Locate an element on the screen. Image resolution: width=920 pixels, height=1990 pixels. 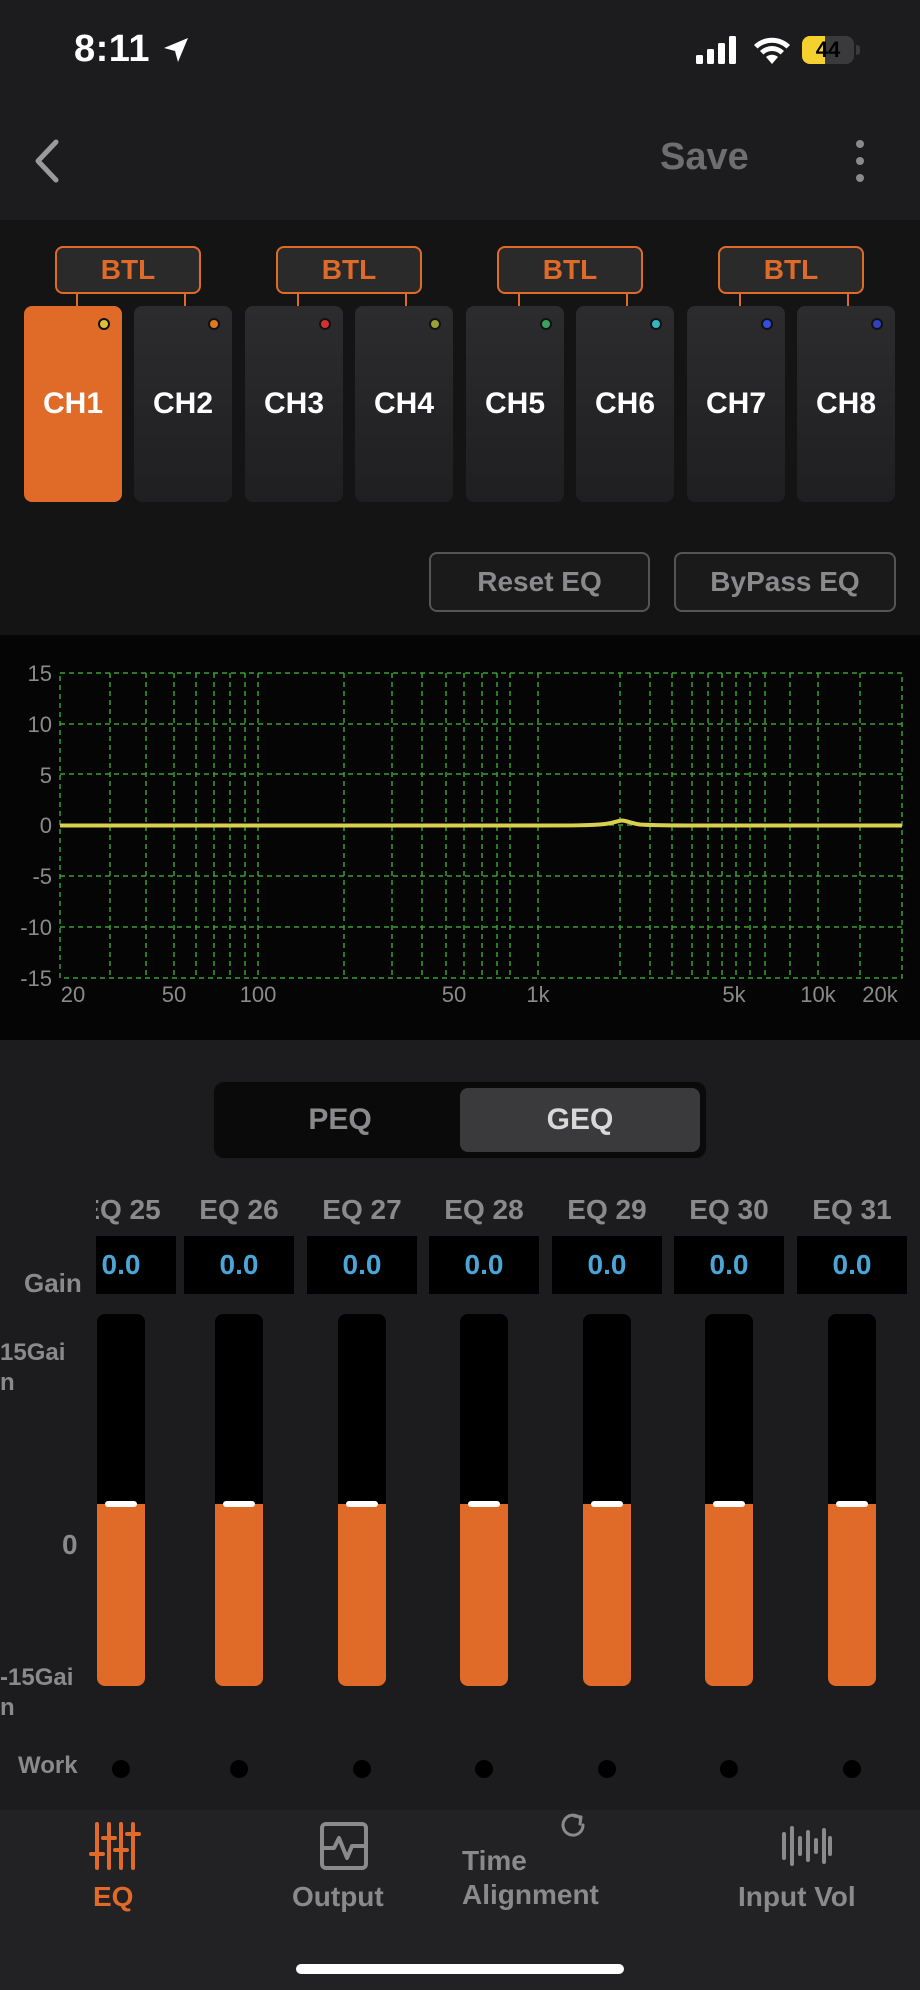
channel-button-ch7: CH7 is located at coordinates (736, 404).